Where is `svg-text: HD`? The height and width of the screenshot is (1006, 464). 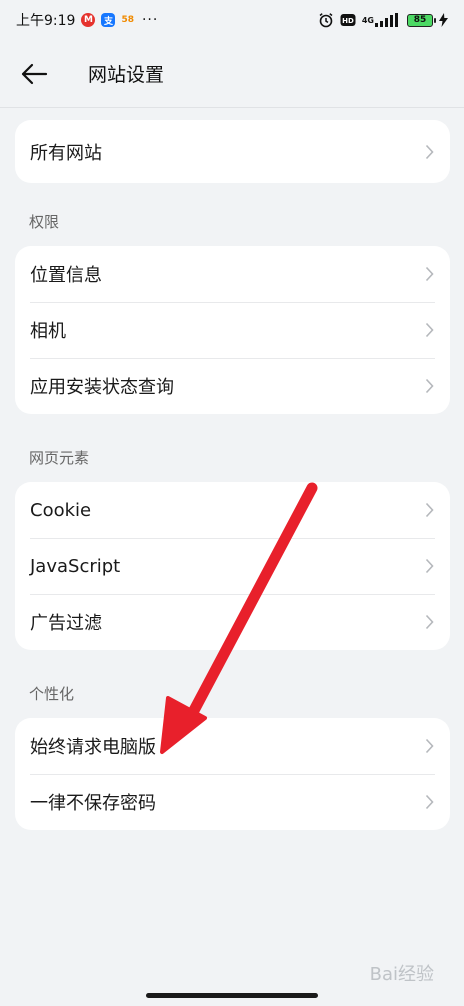 svg-text: HD is located at coordinates (348, 21).